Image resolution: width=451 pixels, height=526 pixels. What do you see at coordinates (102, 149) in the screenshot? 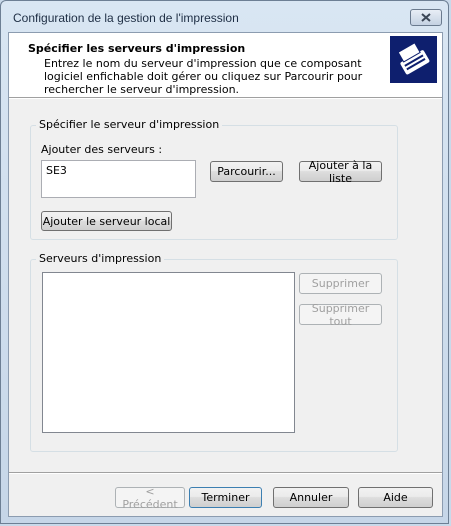
I see `add-servers-label: Ajouter des serveurs :` at bounding box center [102, 149].